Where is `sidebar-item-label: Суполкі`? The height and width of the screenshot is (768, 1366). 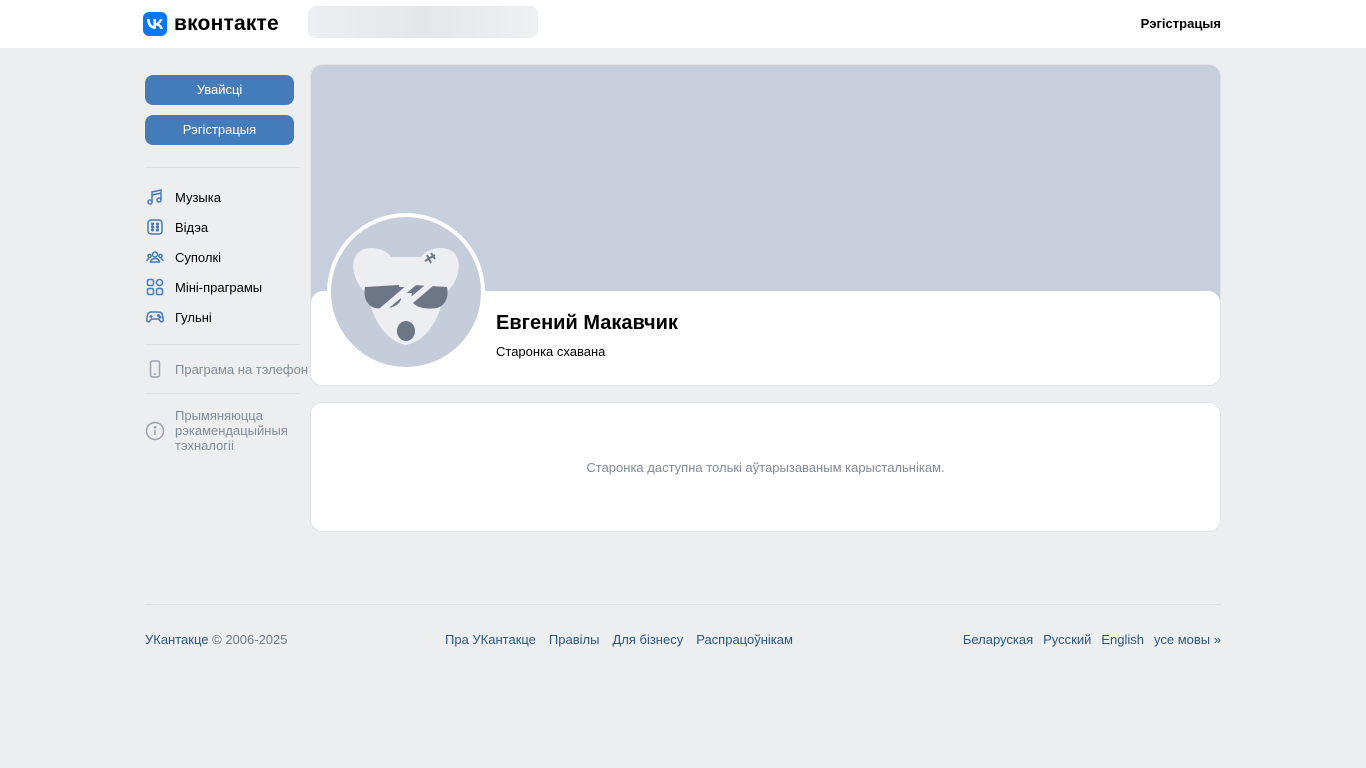
sidebar-item-label: Суполкі is located at coordinates (198, 257).